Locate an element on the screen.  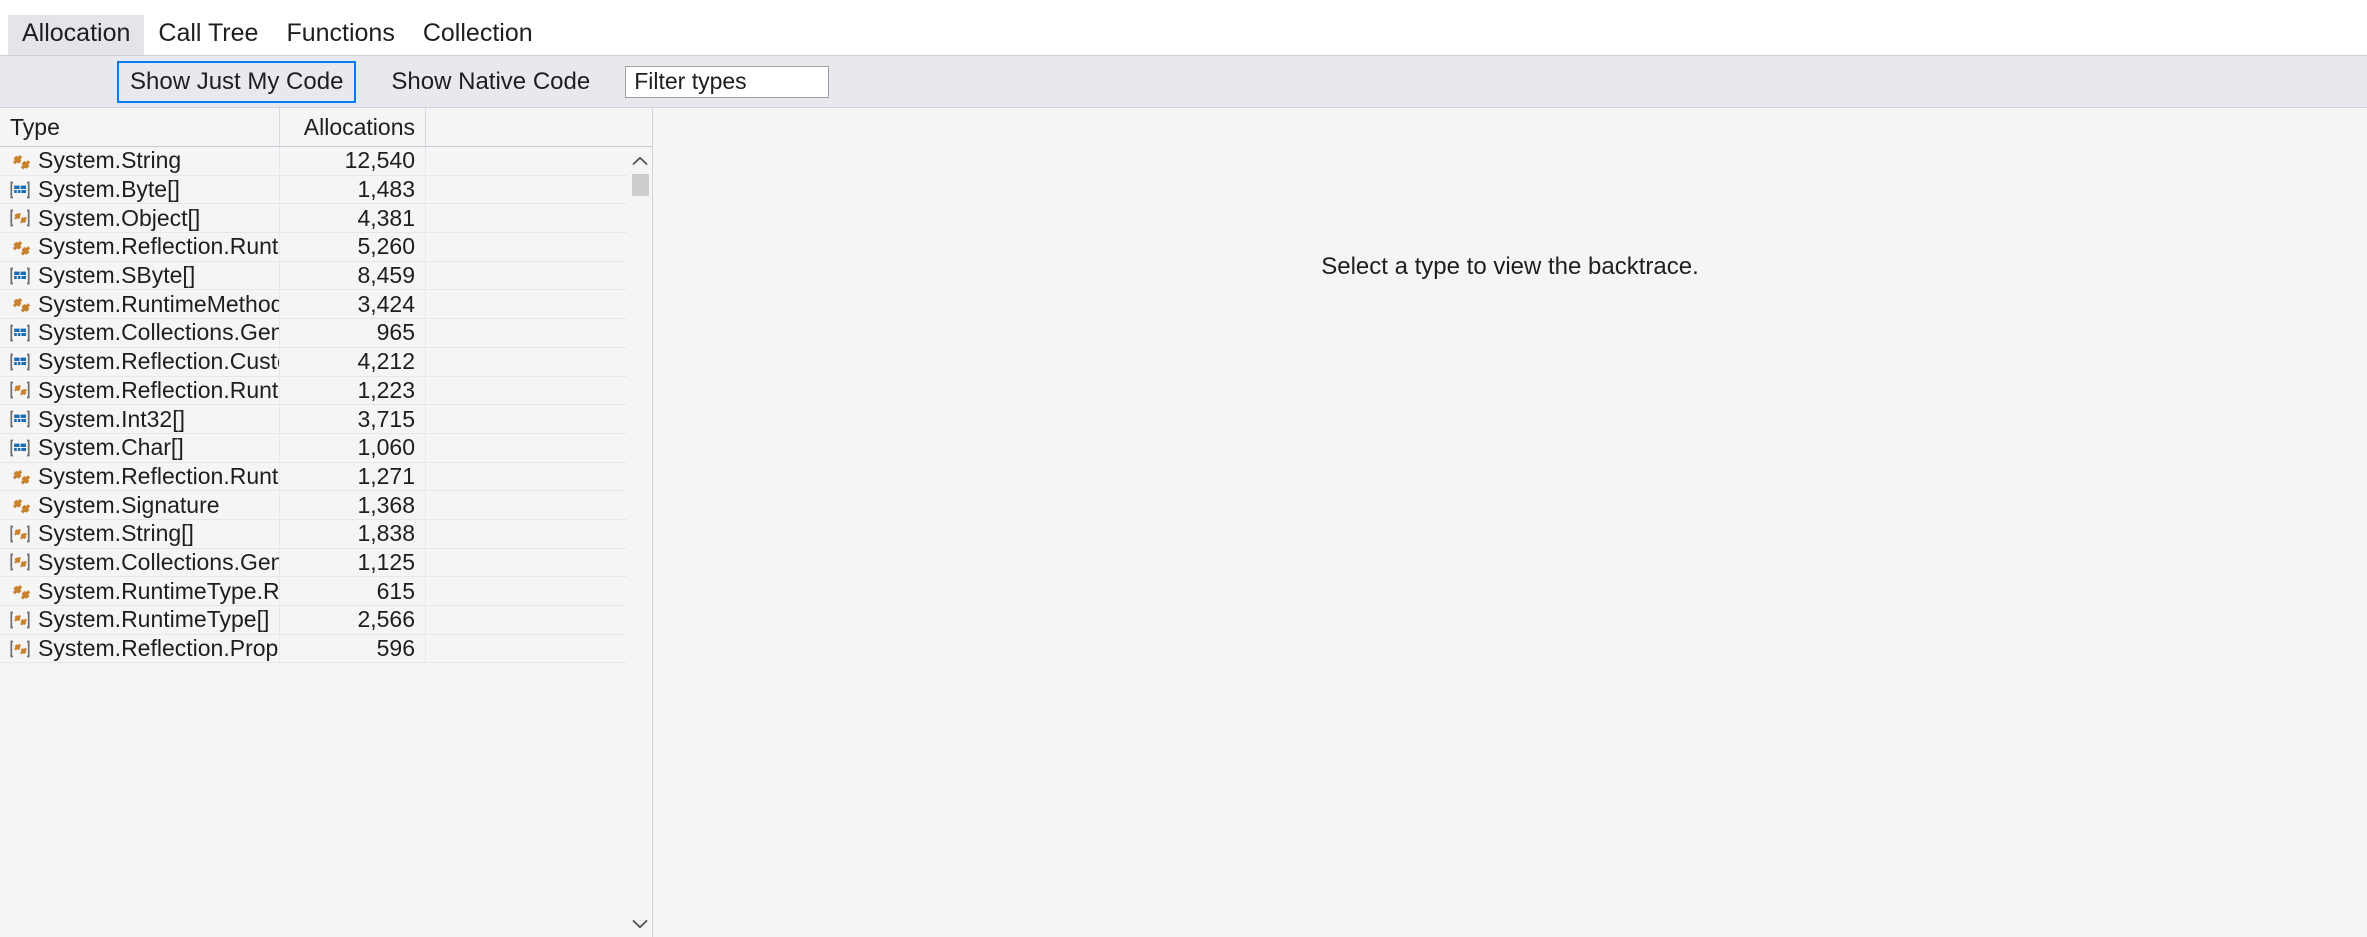
allocations-value: 3,715 is located at coordinates (386, 418).